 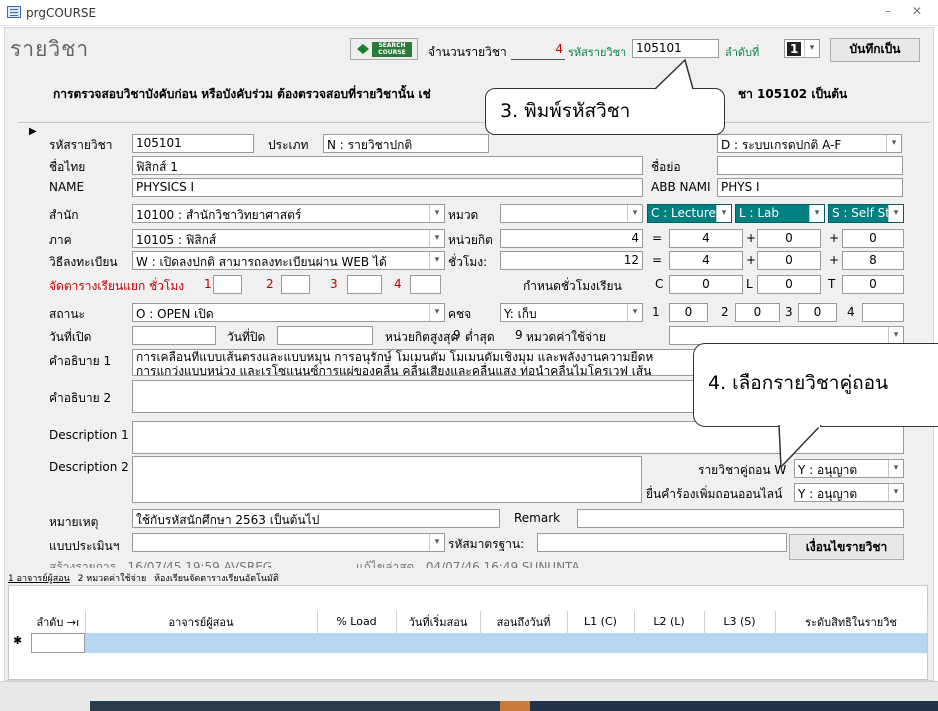 What do you see at coordinates (288, 542) in the screenshot?
I see `evaluation-select: ▾` at bounding box center [288, 542].